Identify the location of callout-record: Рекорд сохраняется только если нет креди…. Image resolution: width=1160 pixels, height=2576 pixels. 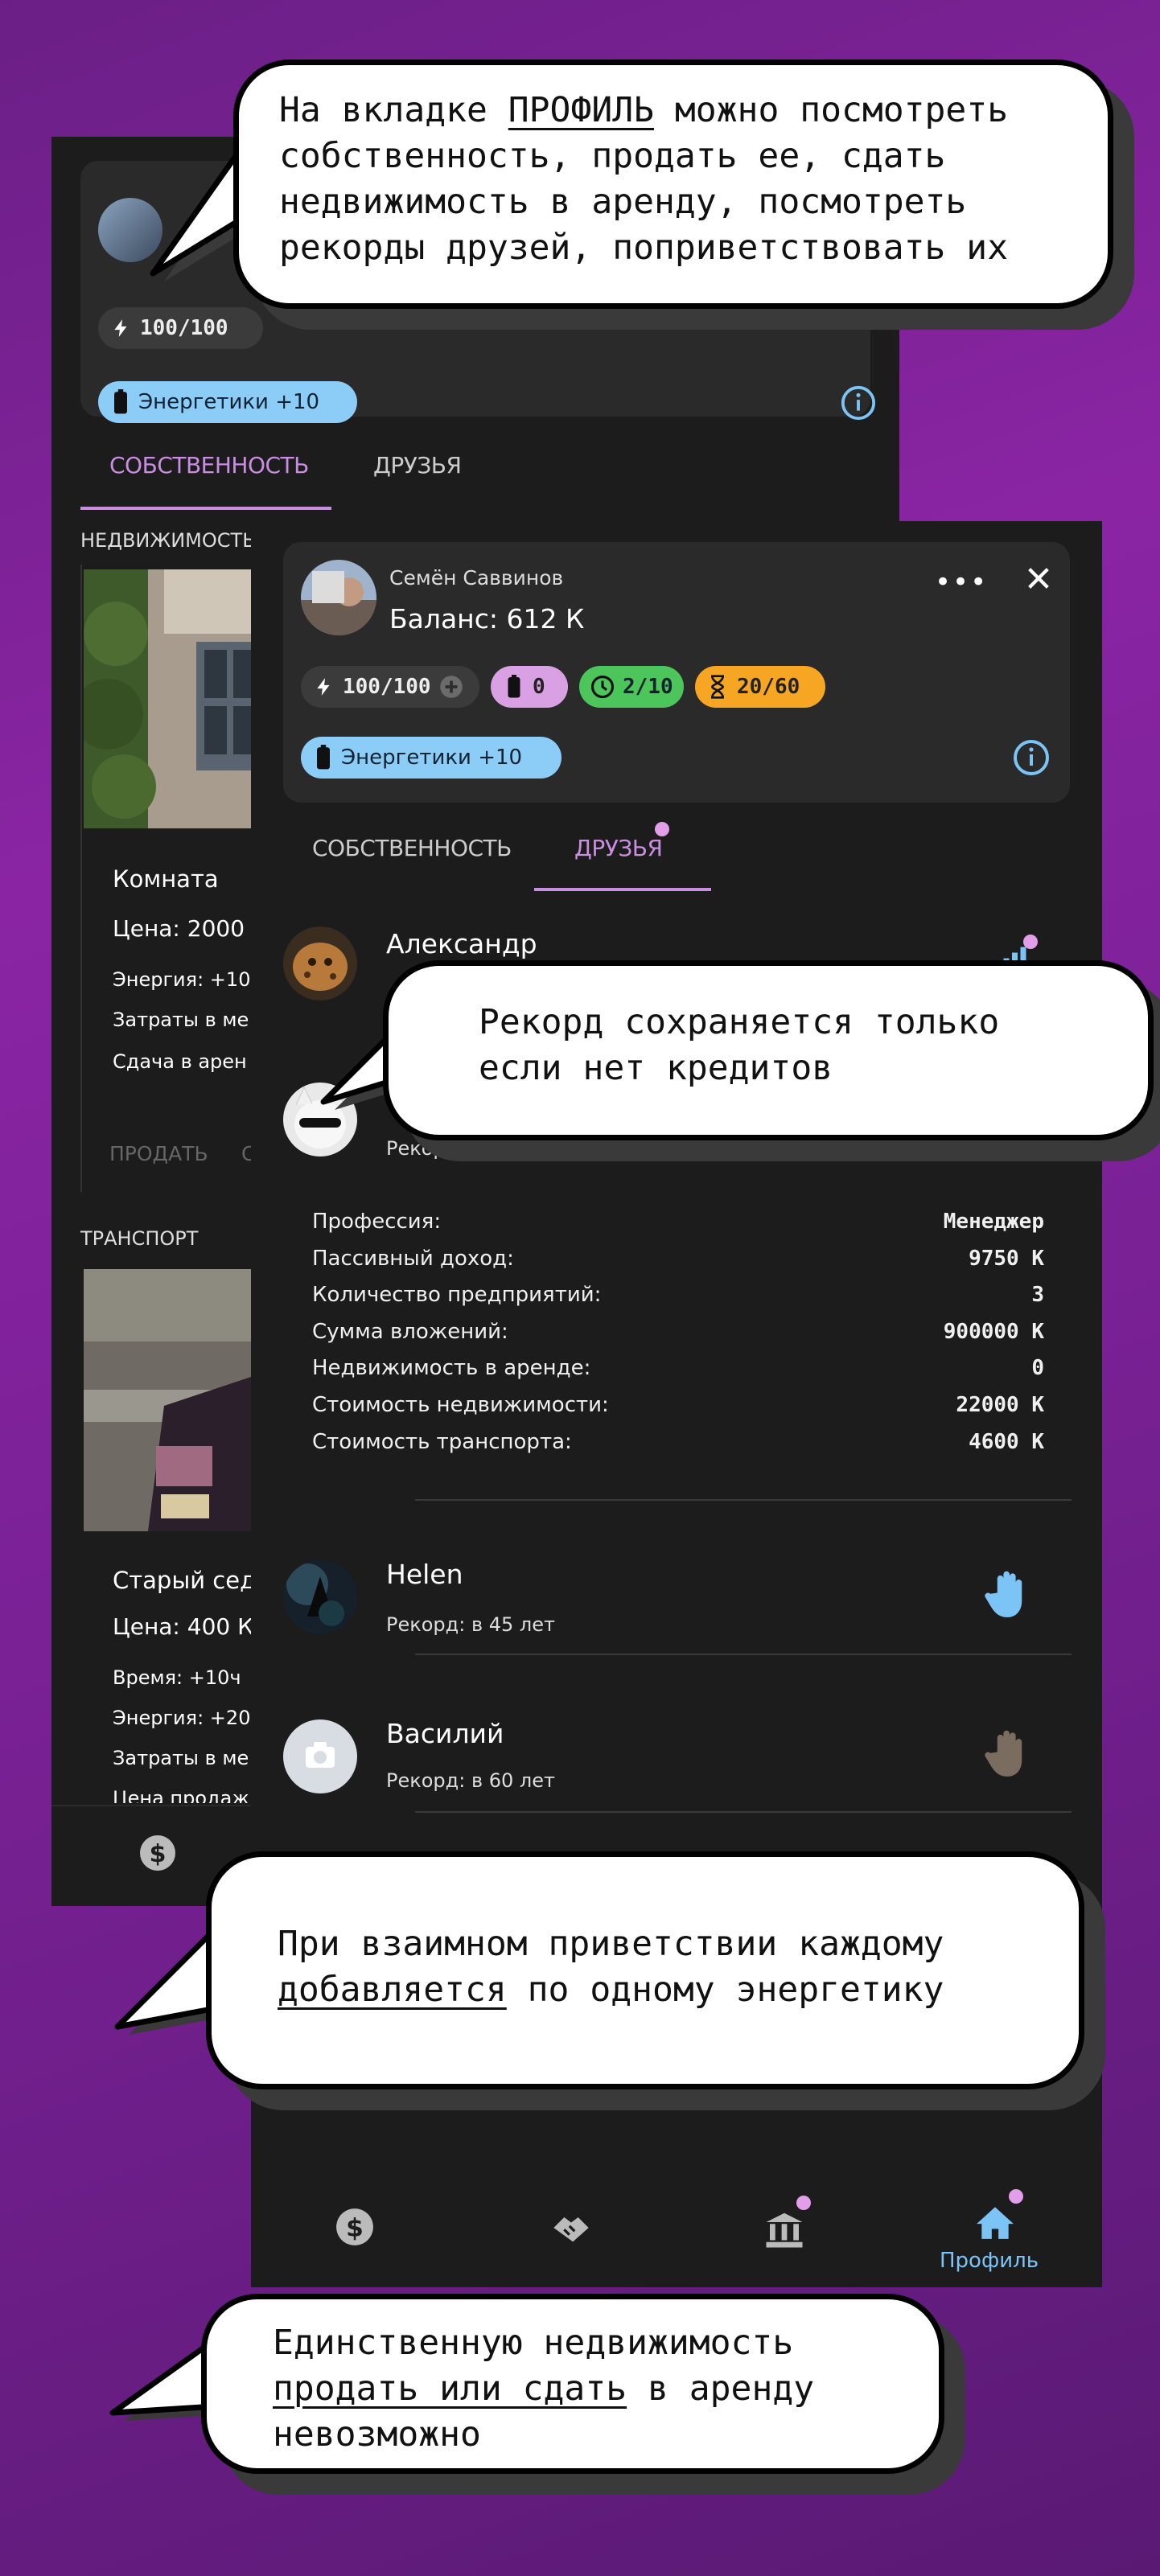
(768, 1050).